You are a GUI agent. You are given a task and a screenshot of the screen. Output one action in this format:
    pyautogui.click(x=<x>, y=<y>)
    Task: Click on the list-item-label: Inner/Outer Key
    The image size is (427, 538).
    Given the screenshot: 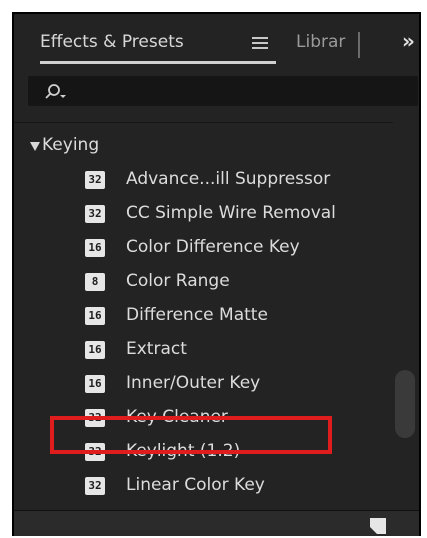 What is the action you would take?
    pyautogui.click(x=193, y=383)
    